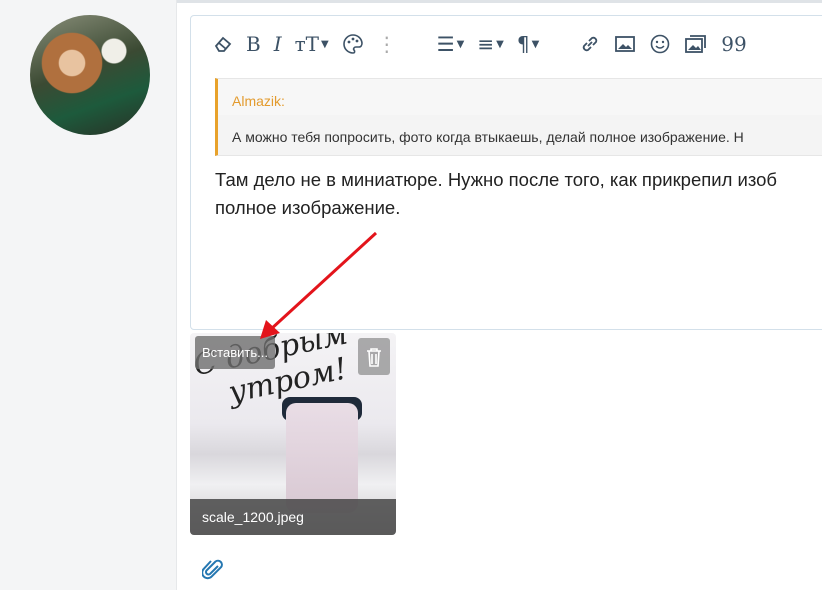  I want to click on link-icon, so click(590, 44).